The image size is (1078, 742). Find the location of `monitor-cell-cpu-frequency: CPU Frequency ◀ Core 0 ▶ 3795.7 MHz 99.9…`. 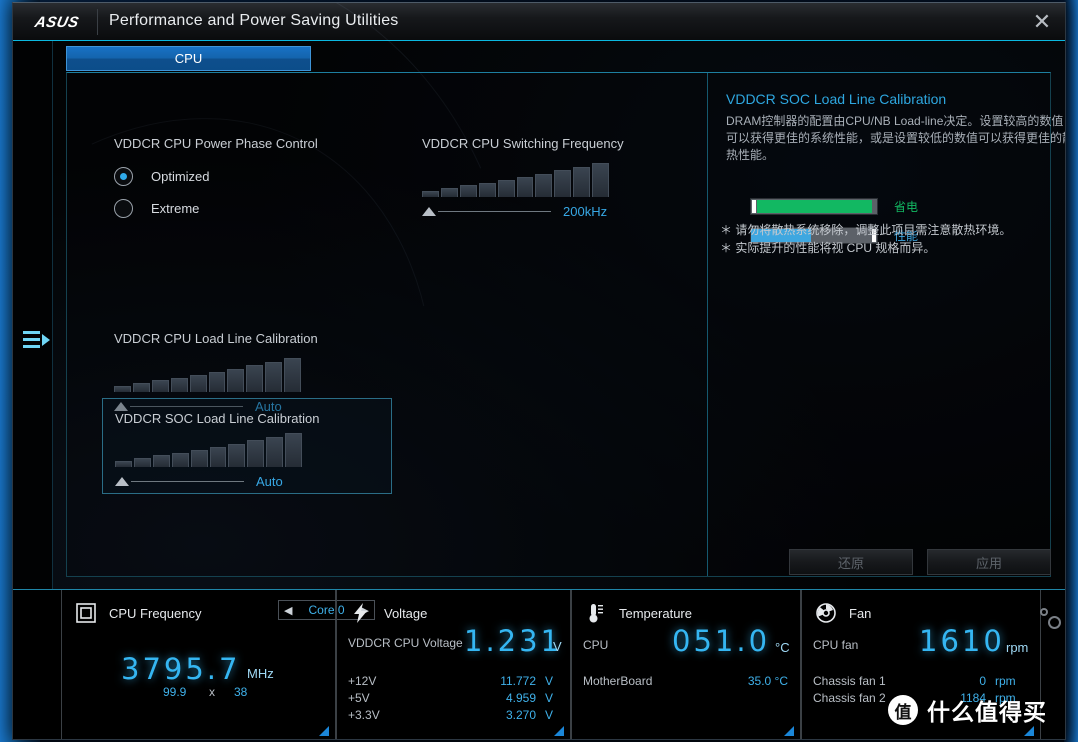

monitor-cell-cpu-frequency: CPU Frequency ◀ Core 0 ▶ 3795.7 MHz 99.9… is located at coordinates (218, 664).